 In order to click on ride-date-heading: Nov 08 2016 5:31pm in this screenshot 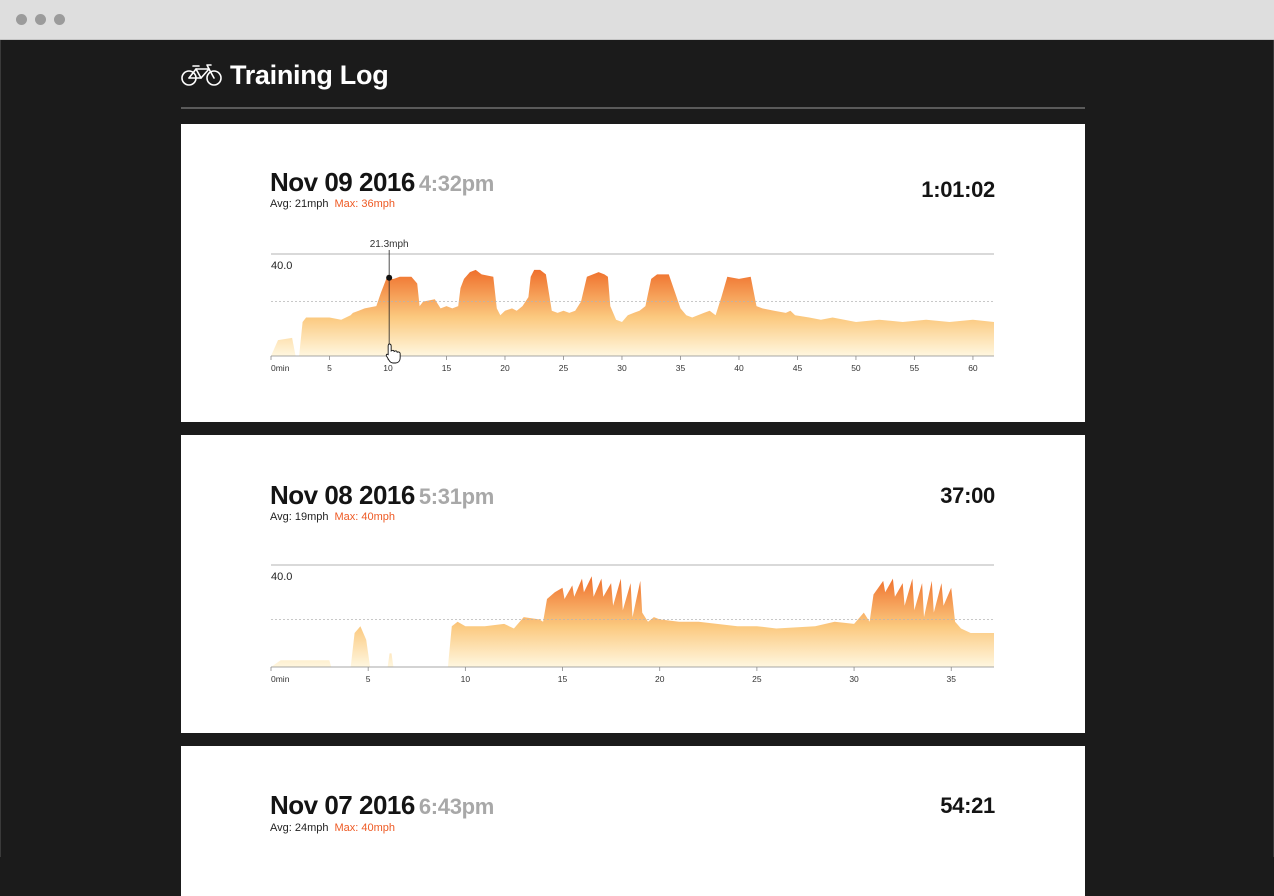, I will do `click(382, 495)`.